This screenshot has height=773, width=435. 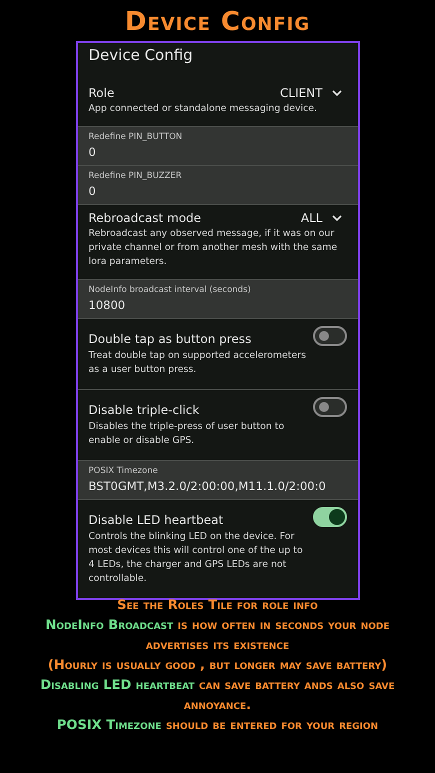 What do you see at coordinates (101, 93) in the screenshot?
I see `setting-label: Role` at bounding box center [101, 93].